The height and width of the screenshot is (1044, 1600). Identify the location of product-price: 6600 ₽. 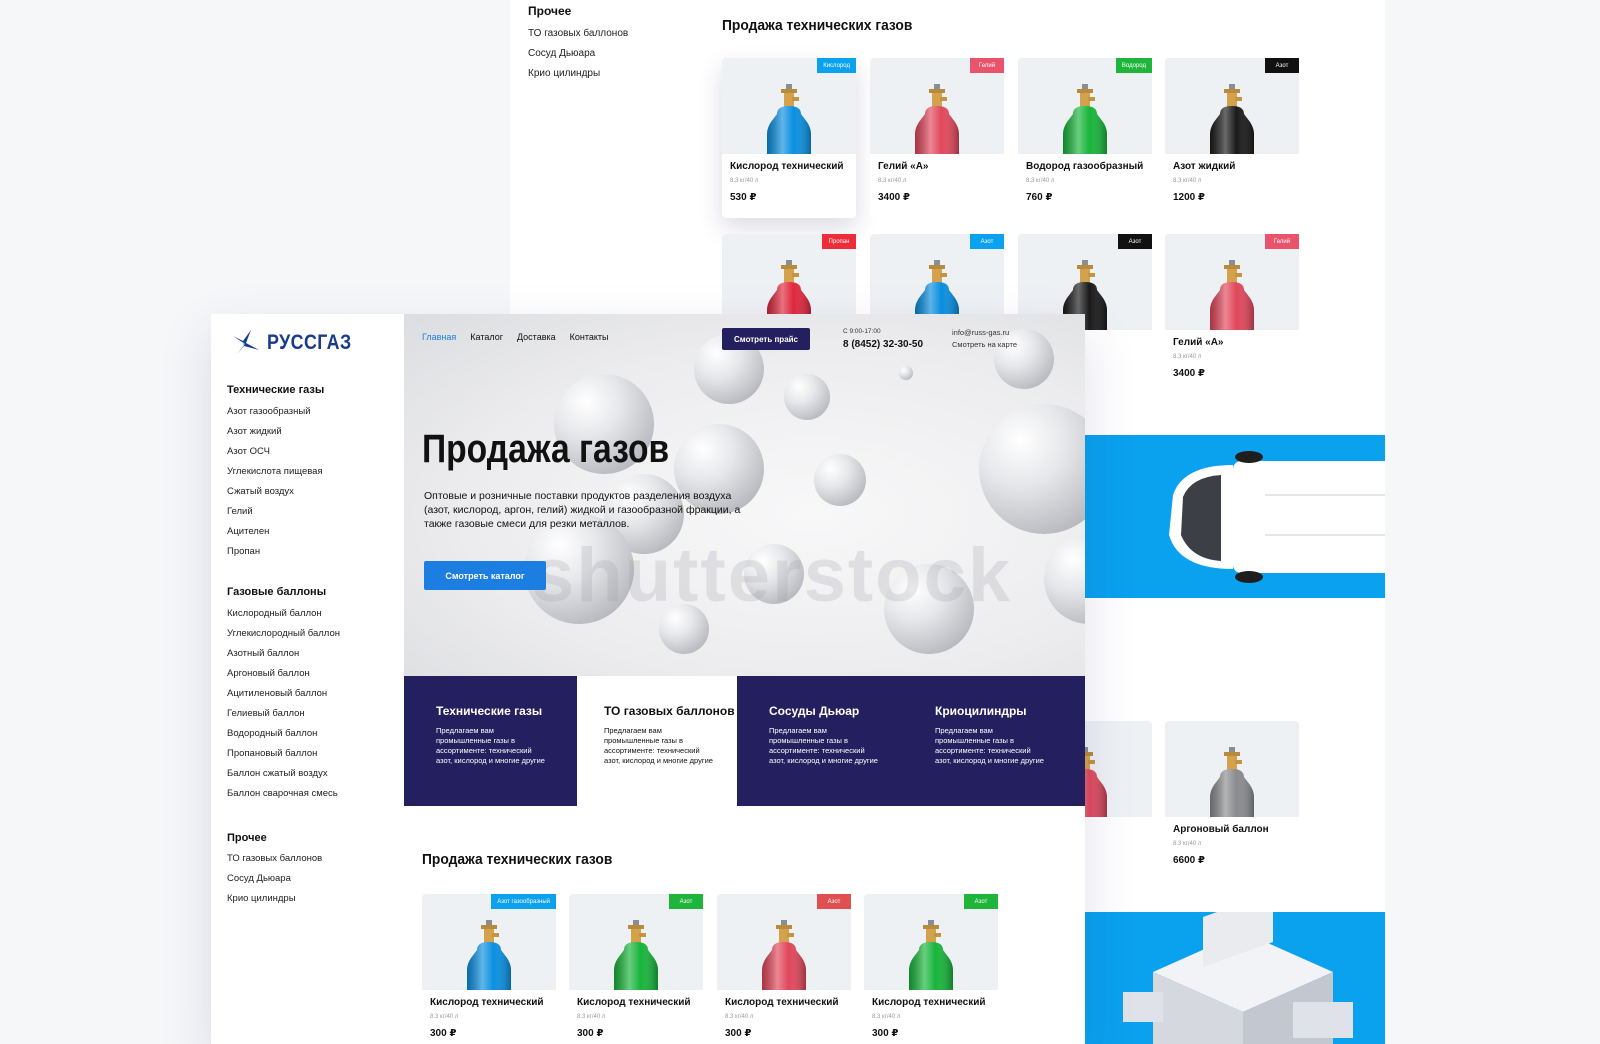
(1189, 860).